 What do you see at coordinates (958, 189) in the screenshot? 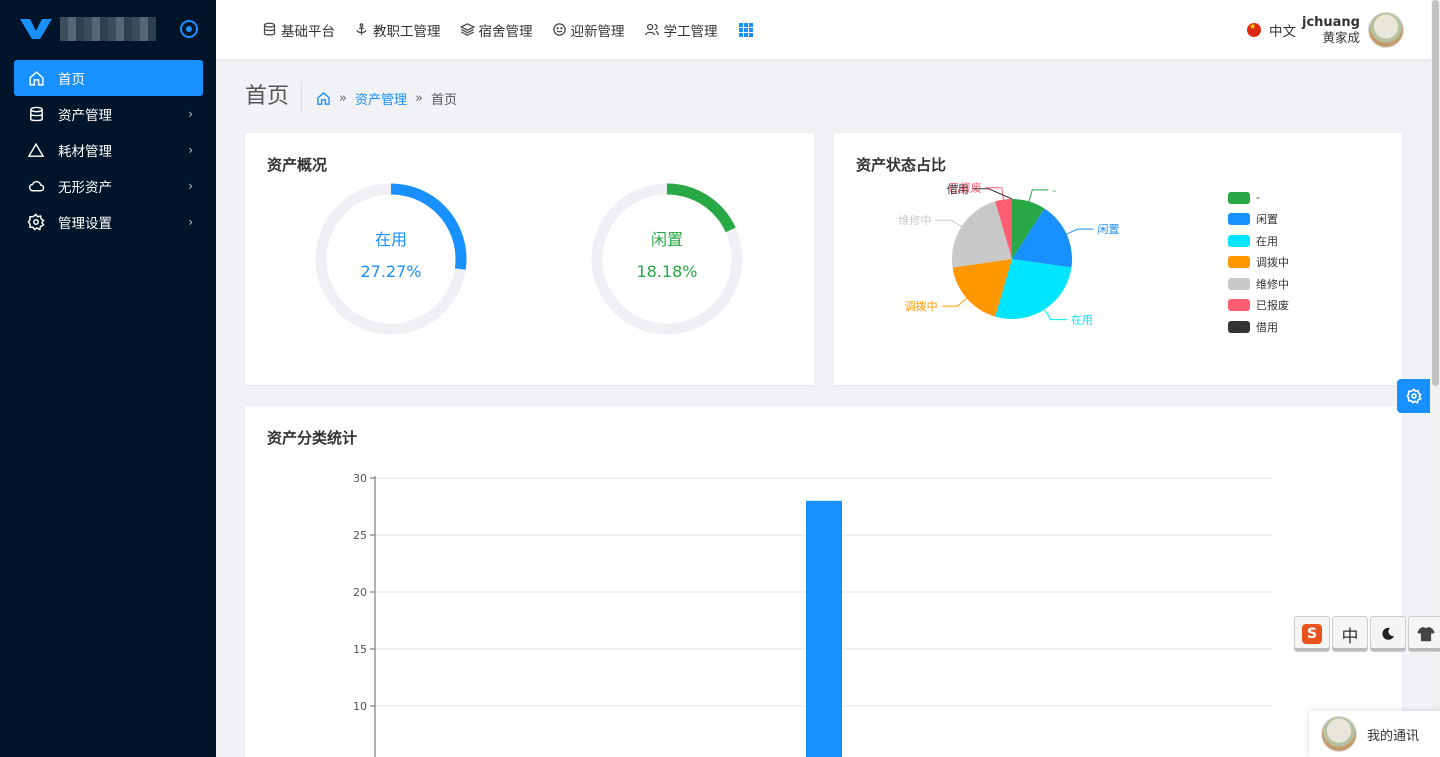
I see `pie-slice-label: 借用` at bounding box center [958, 189].